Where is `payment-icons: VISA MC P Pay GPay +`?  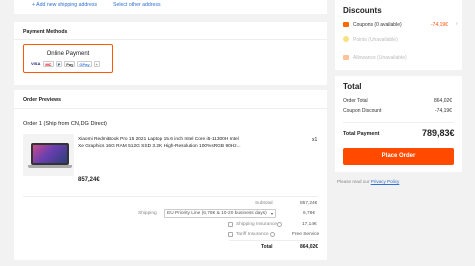
payment-icons: VISA MC P Pay GPay + is located at coordinates (65, 64).